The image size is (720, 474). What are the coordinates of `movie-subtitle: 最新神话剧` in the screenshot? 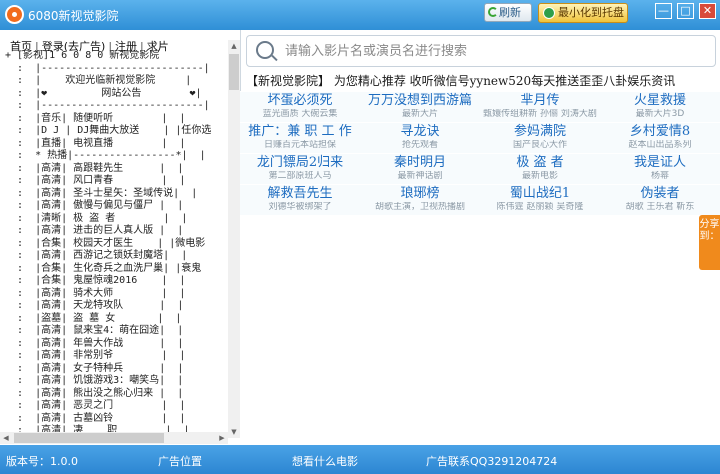 It's located at (420, 176).